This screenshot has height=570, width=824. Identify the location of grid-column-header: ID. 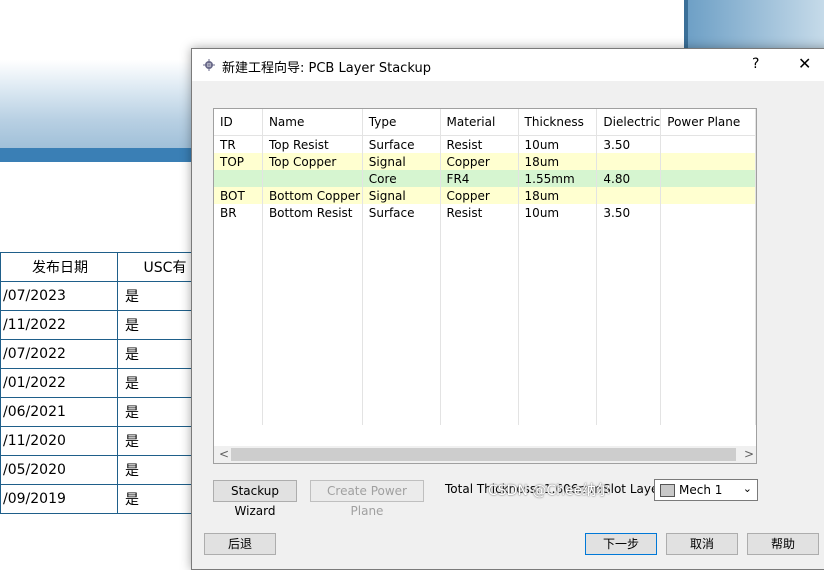
(238, 122).